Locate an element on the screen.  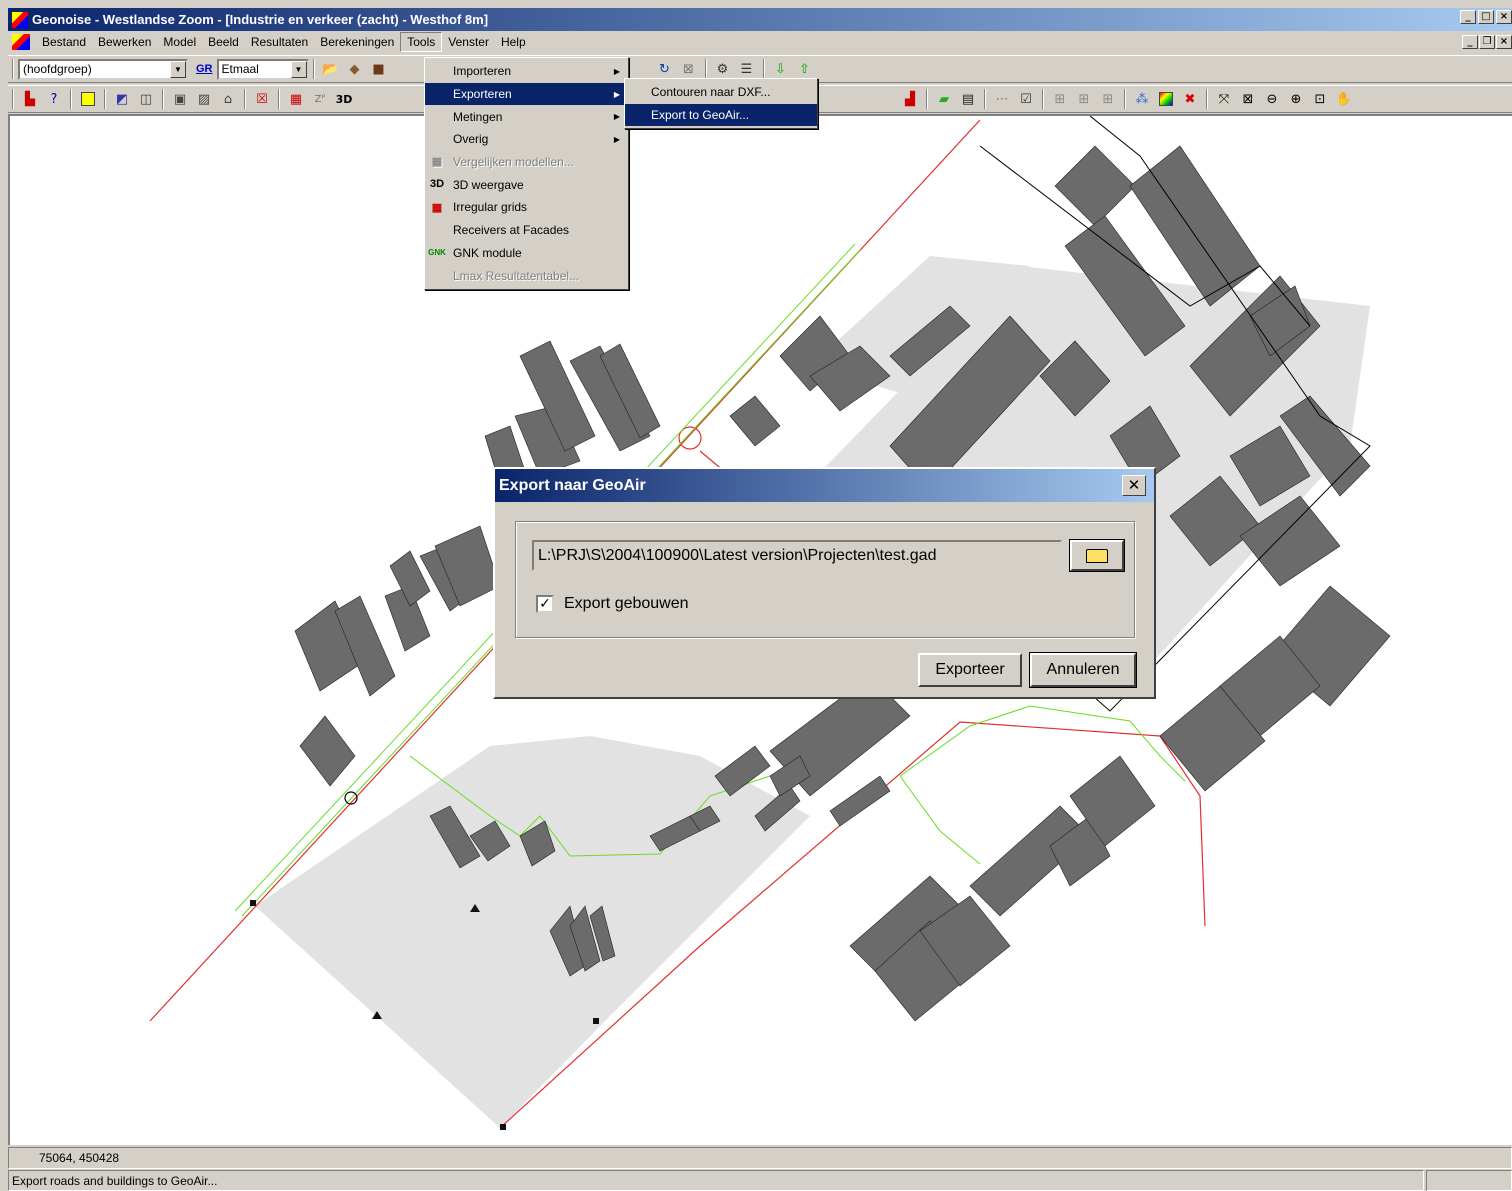
checkbox-checked-icon: ✓ is located at coordinates (545, 604).